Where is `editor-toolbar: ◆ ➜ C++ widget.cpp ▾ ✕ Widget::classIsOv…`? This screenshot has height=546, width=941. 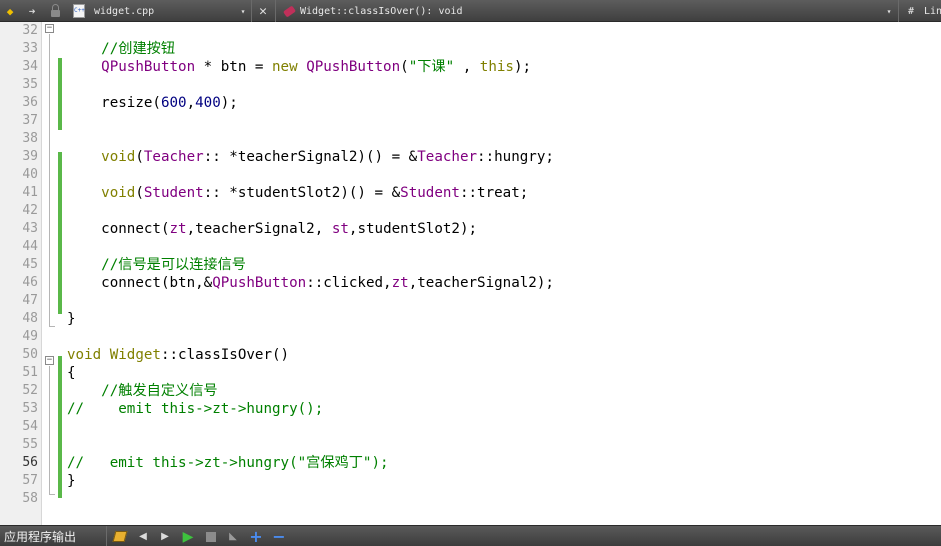 editor-toolbar: ◆ ➜ C++ widget.cpp ▾ ✕ Widget::classIsOv… is located at coordinates (470, 11).